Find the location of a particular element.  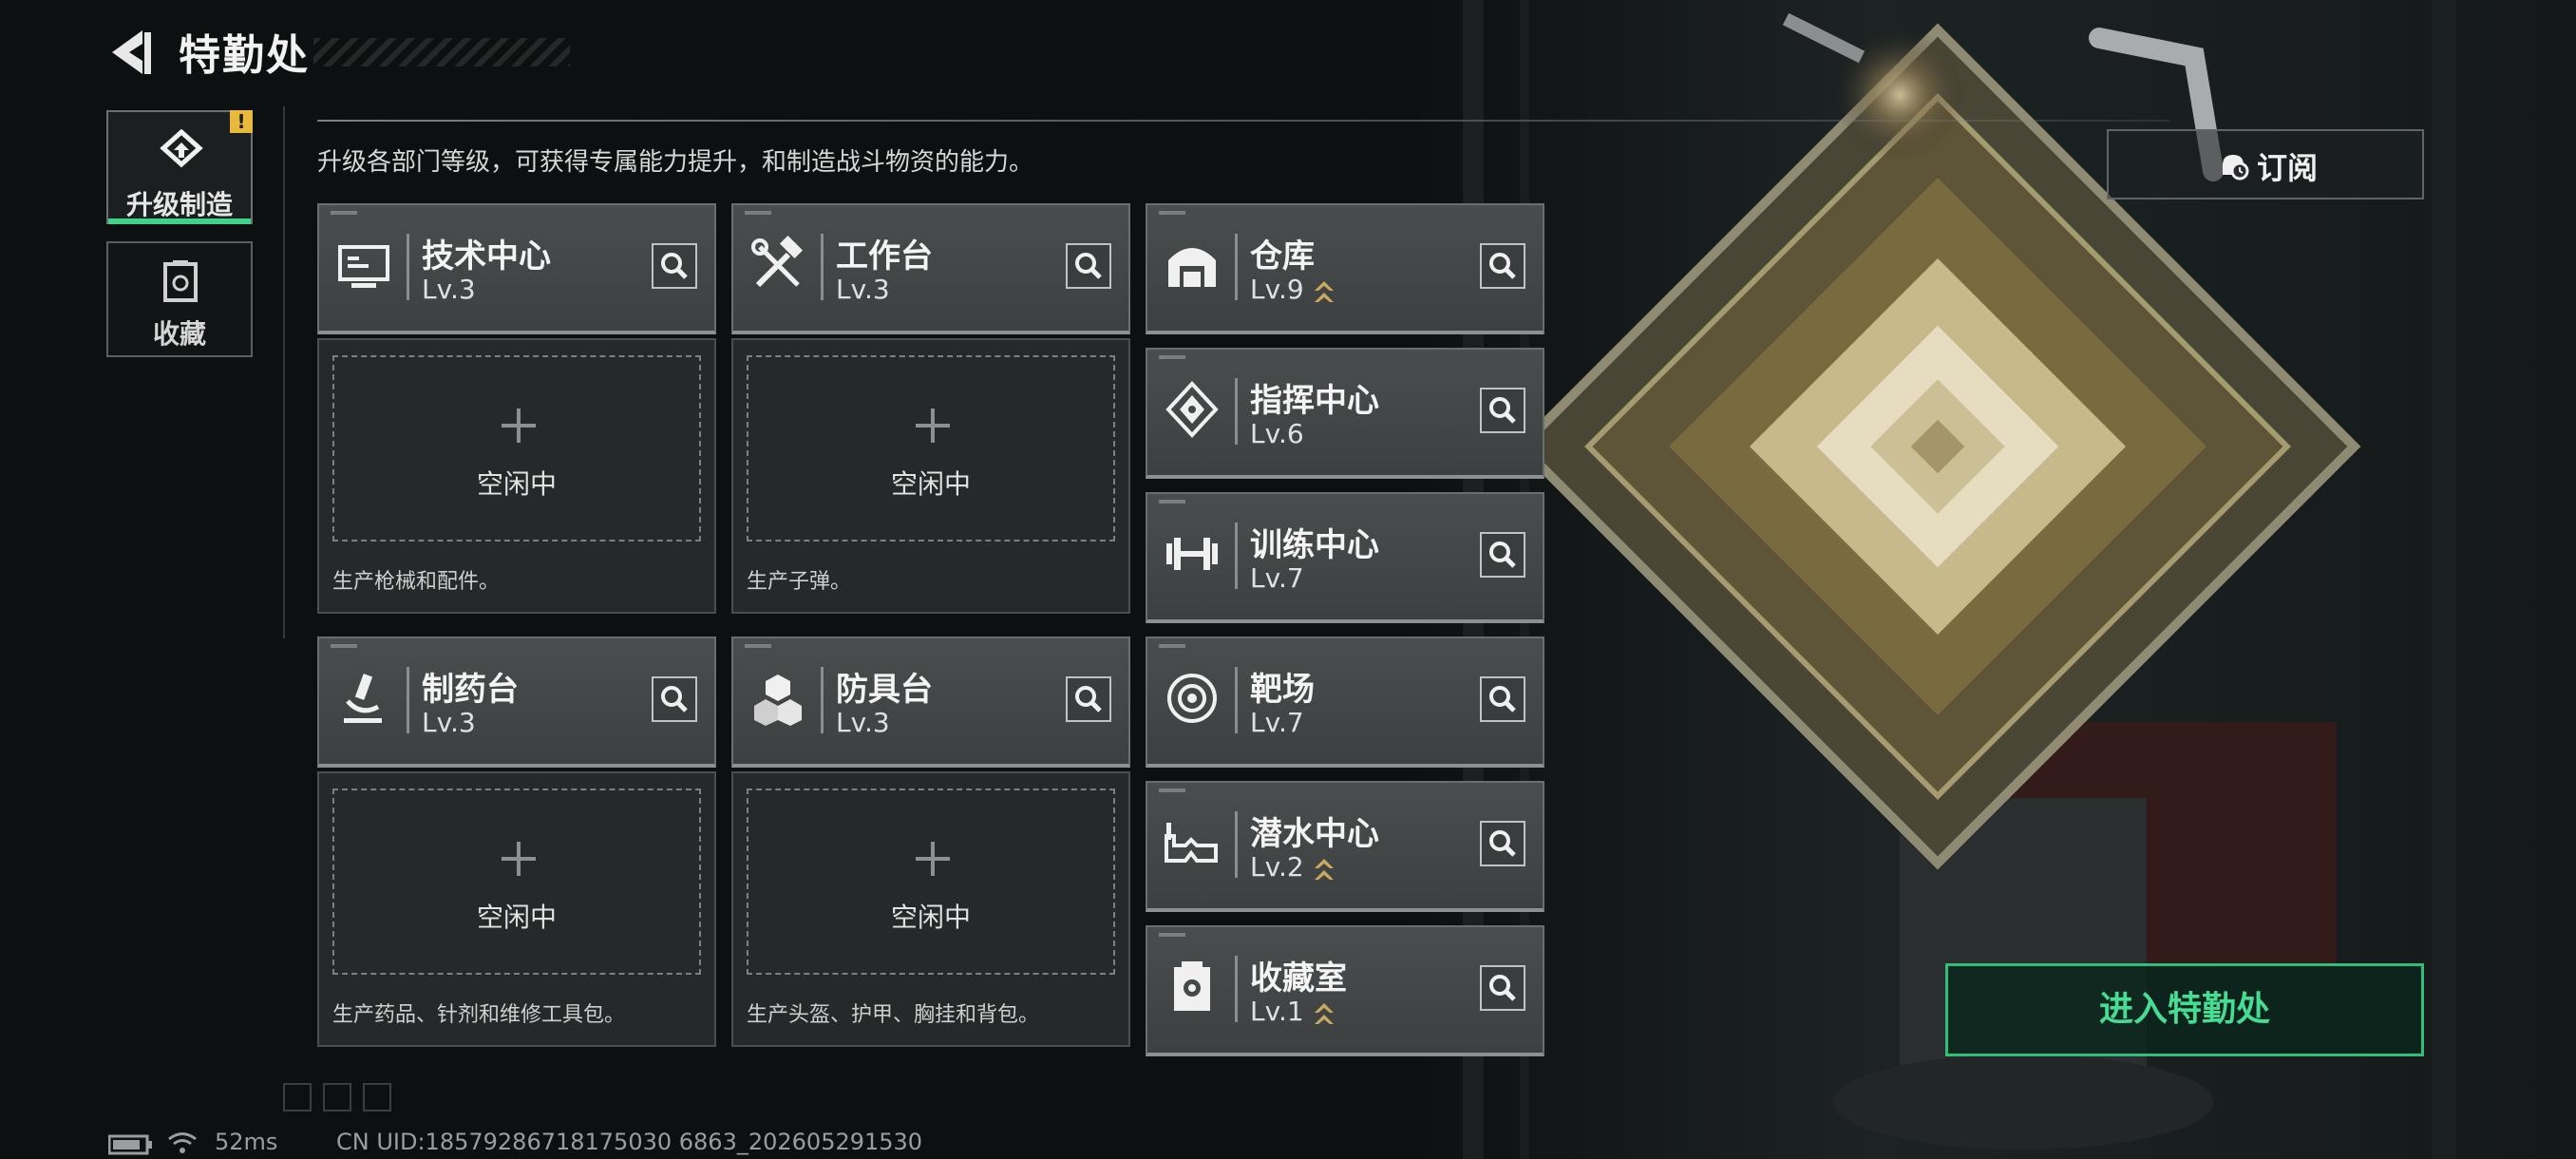

facility-name: 工作台 is located at coordinates (884, 257).